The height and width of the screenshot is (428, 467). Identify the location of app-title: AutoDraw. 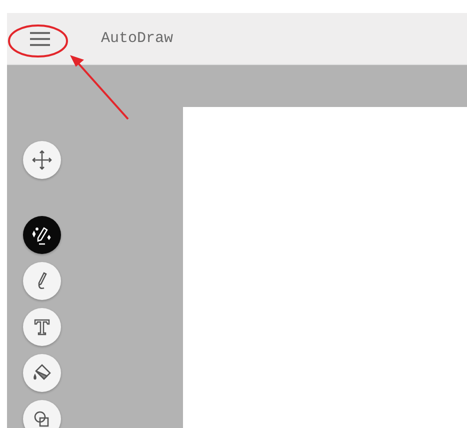
(137, 38).